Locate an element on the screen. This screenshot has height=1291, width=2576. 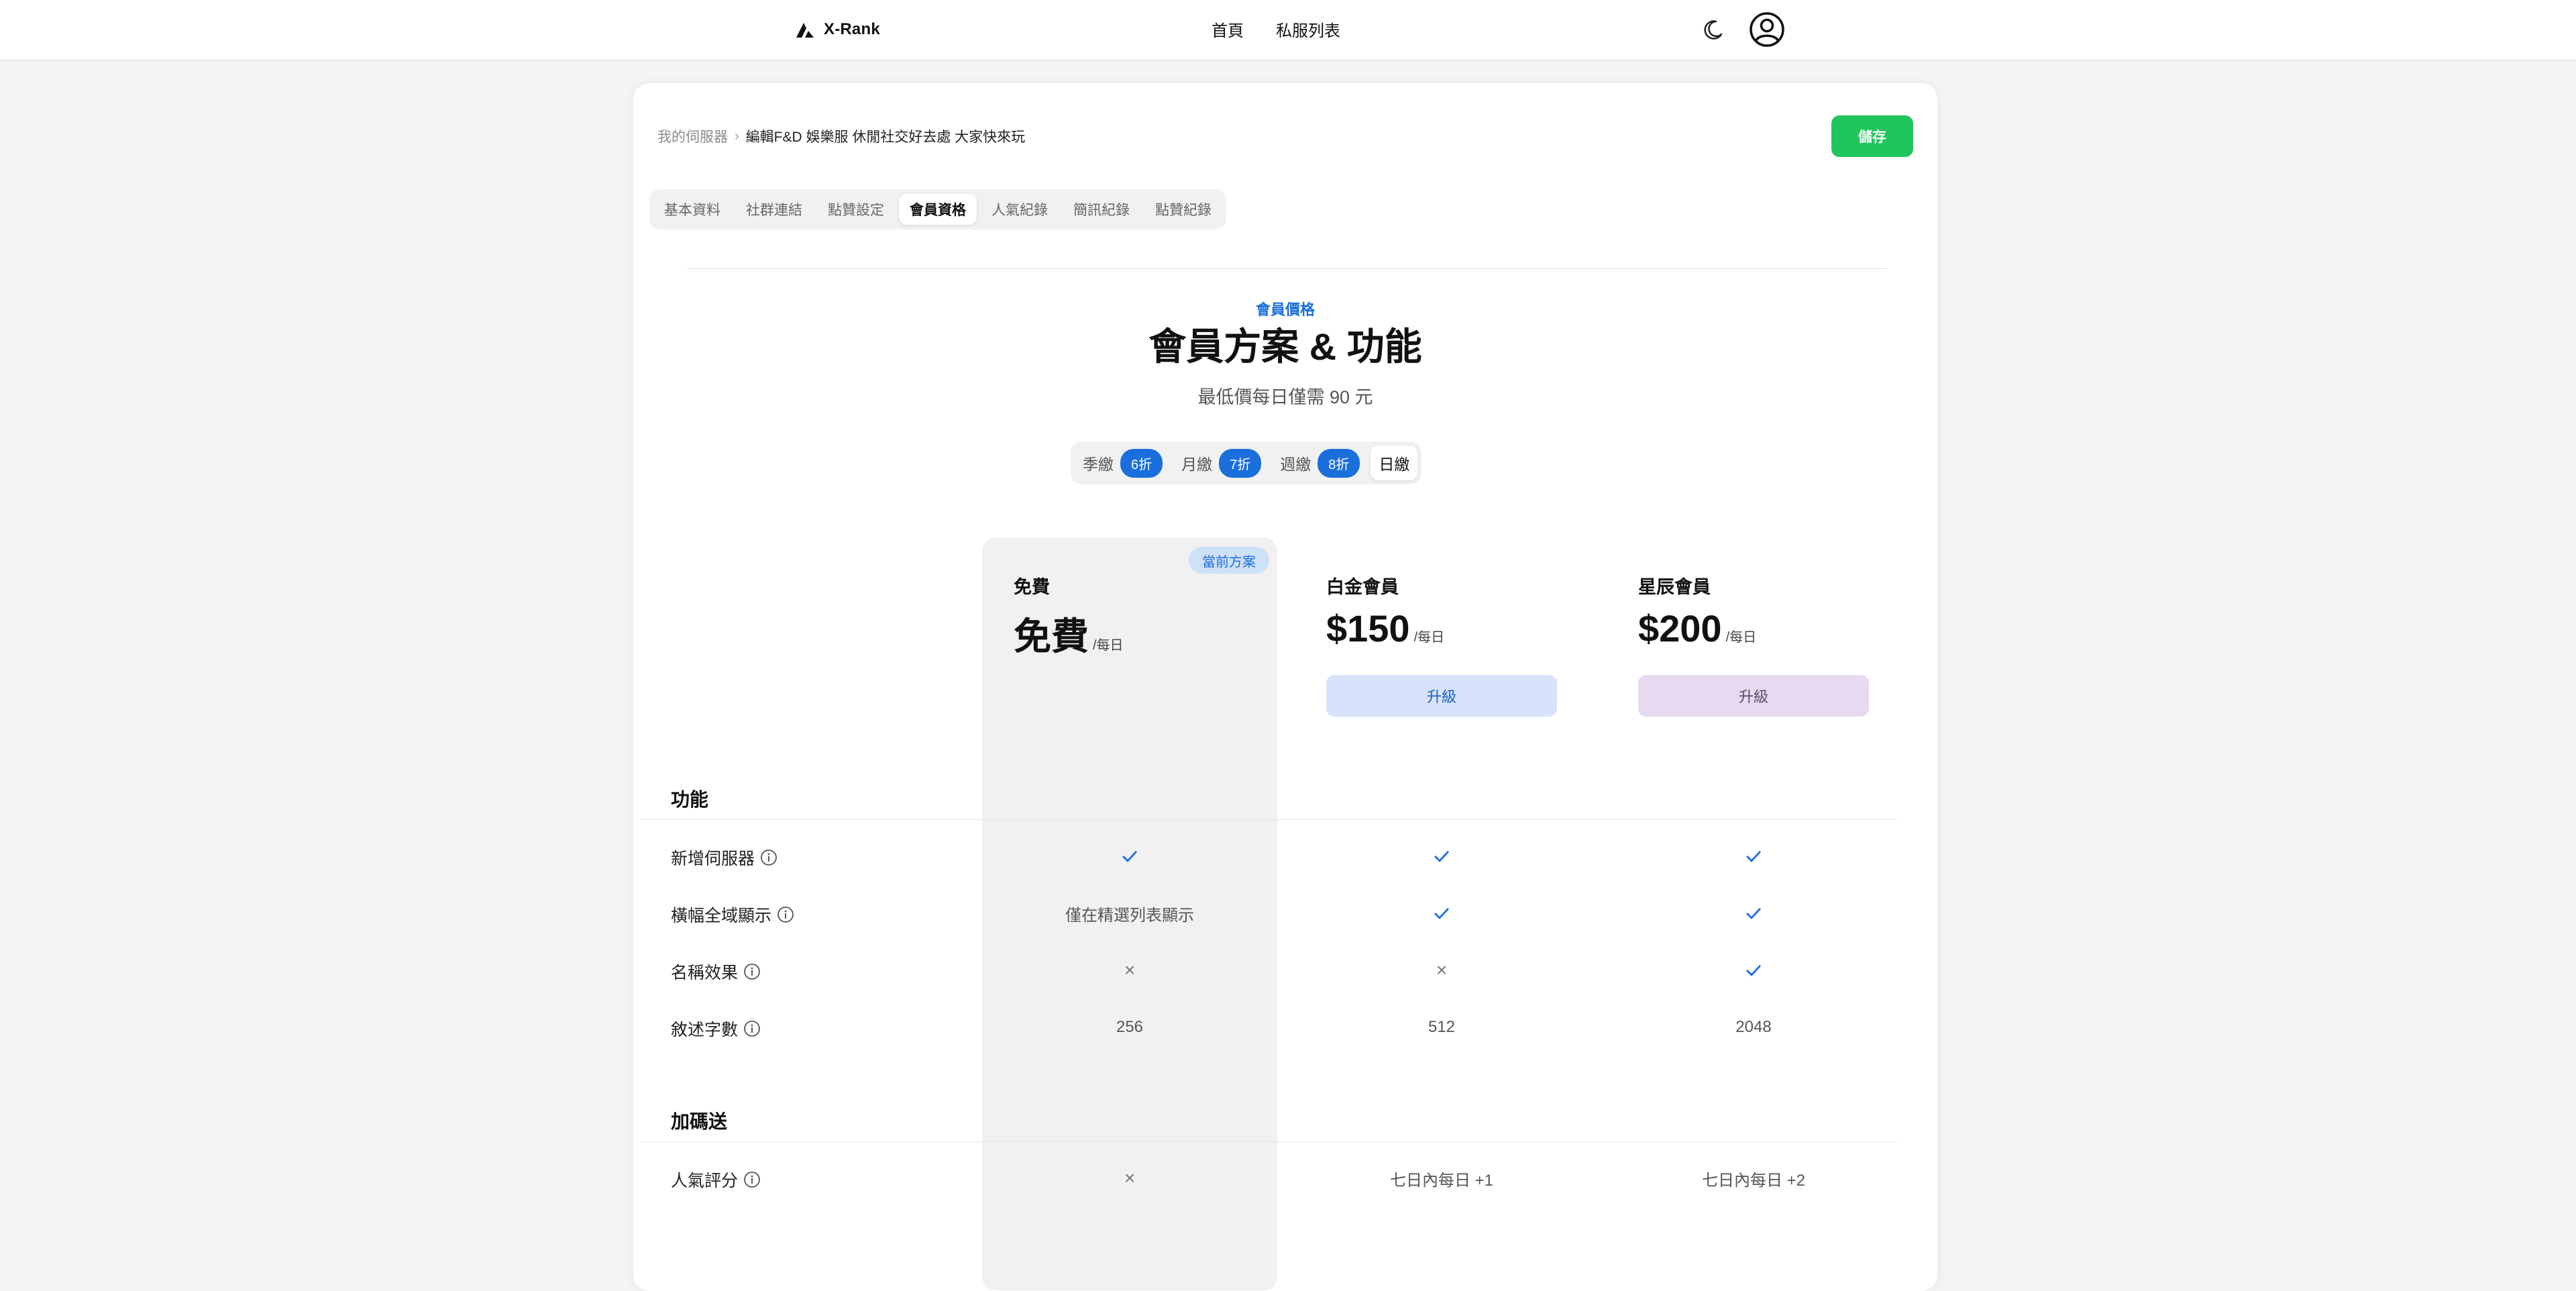
tab-social-links: 社群連結 is located at coordinates (774, 209).